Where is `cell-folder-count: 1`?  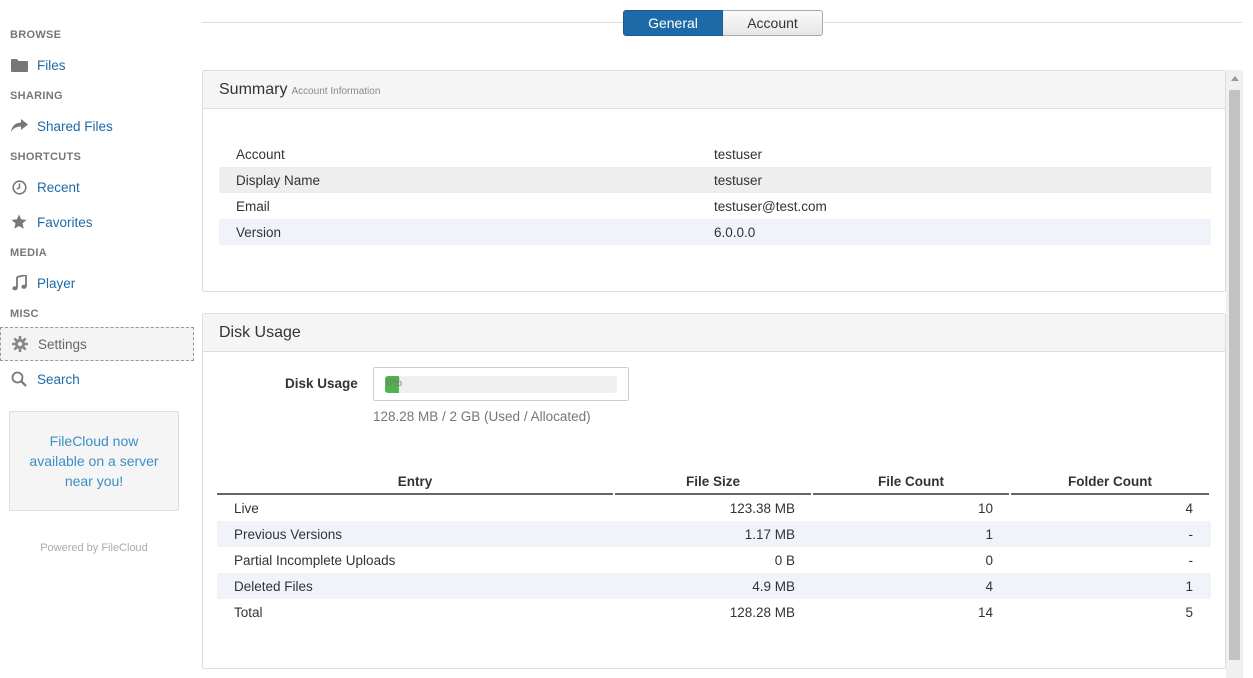 cell-folder-count: 1 is located at coordinates (1189, 586).